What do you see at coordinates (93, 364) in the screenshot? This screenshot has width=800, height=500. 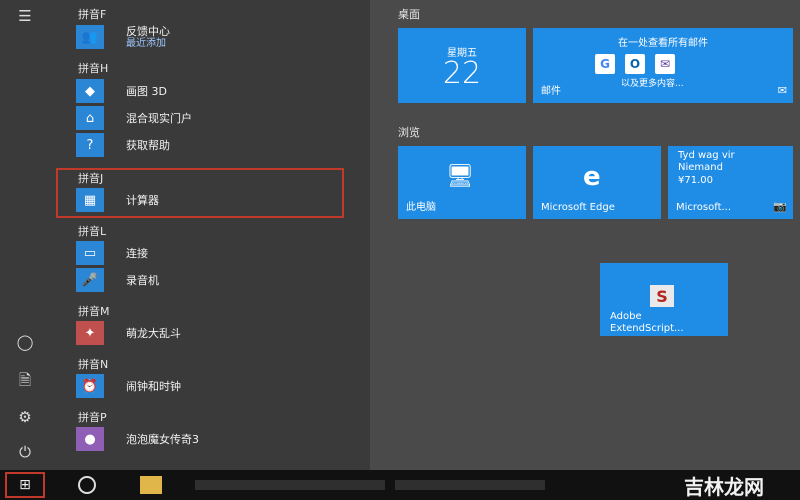 I see `section-header-n: 拼音N` at bounding box center [93, 364].